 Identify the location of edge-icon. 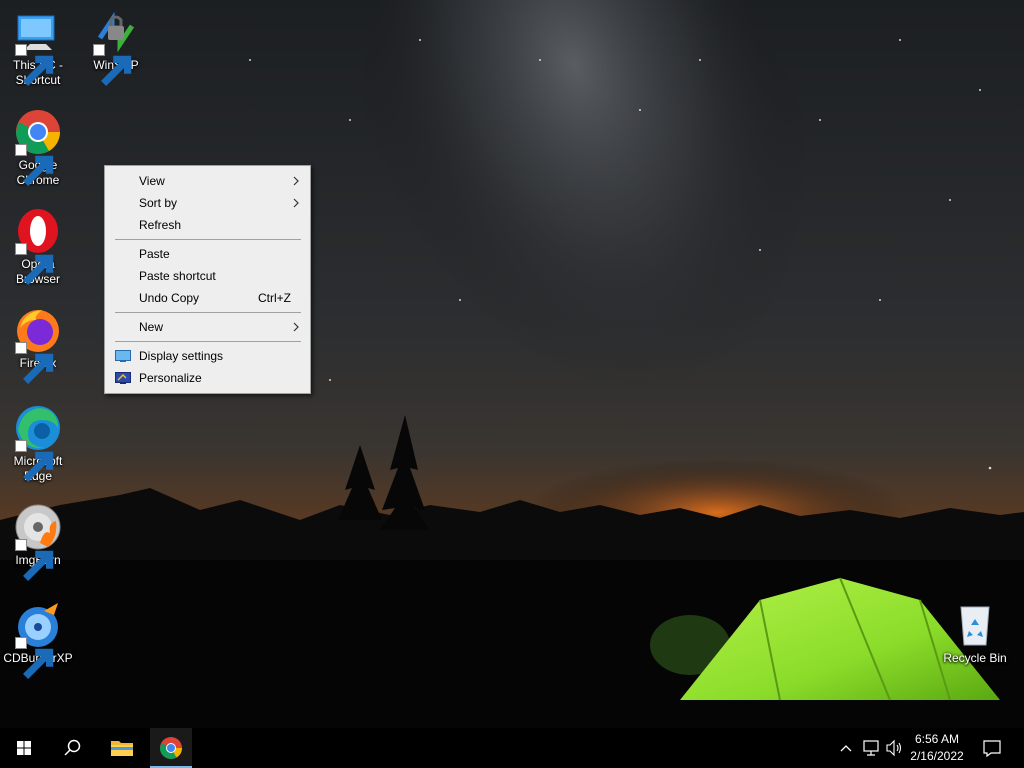
(38, 443).